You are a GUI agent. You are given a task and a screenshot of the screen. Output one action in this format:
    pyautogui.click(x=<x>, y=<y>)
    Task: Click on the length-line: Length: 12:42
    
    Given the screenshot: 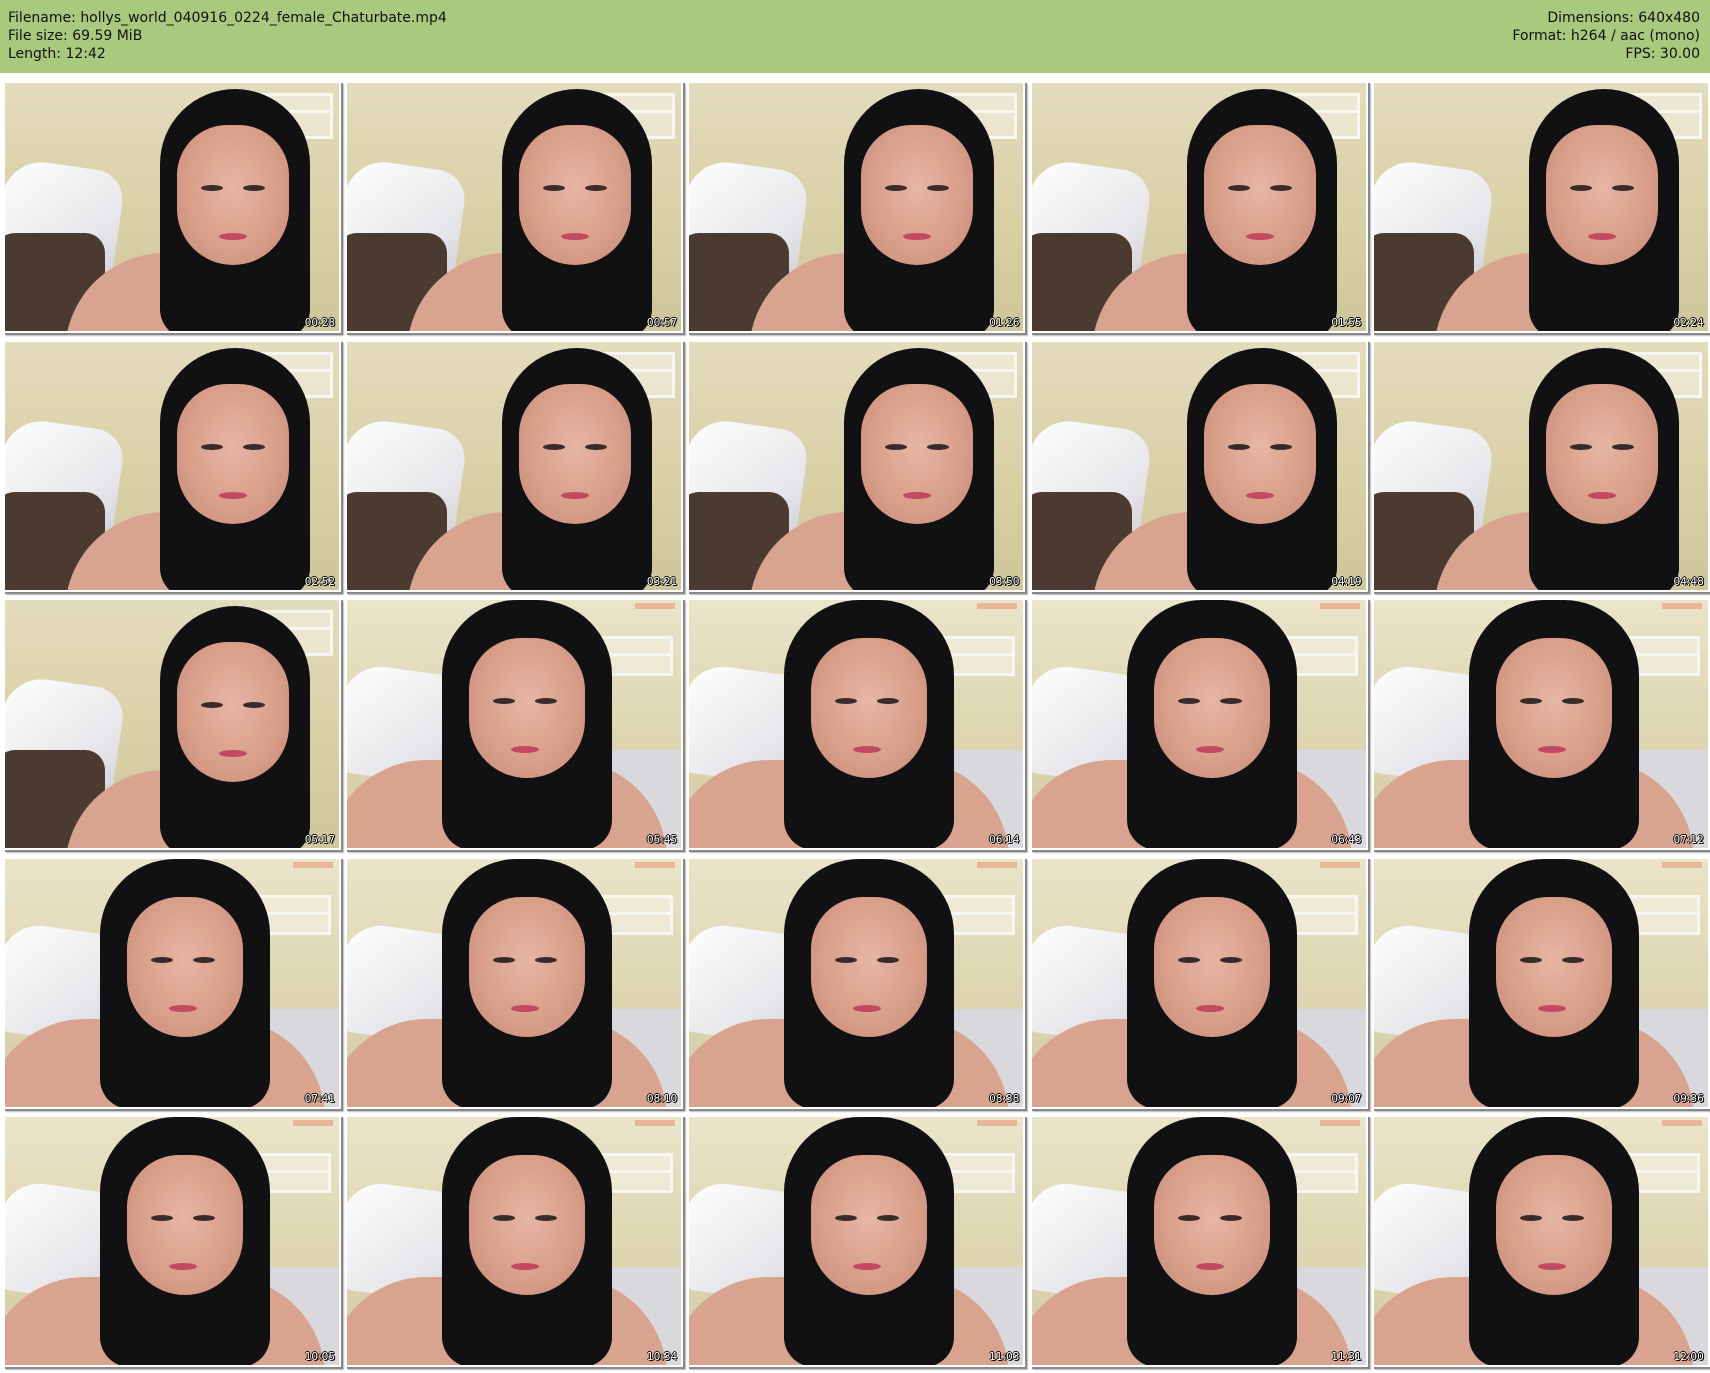 What is the action you would take?
    pyautogui.click(x=57, y=54)
    